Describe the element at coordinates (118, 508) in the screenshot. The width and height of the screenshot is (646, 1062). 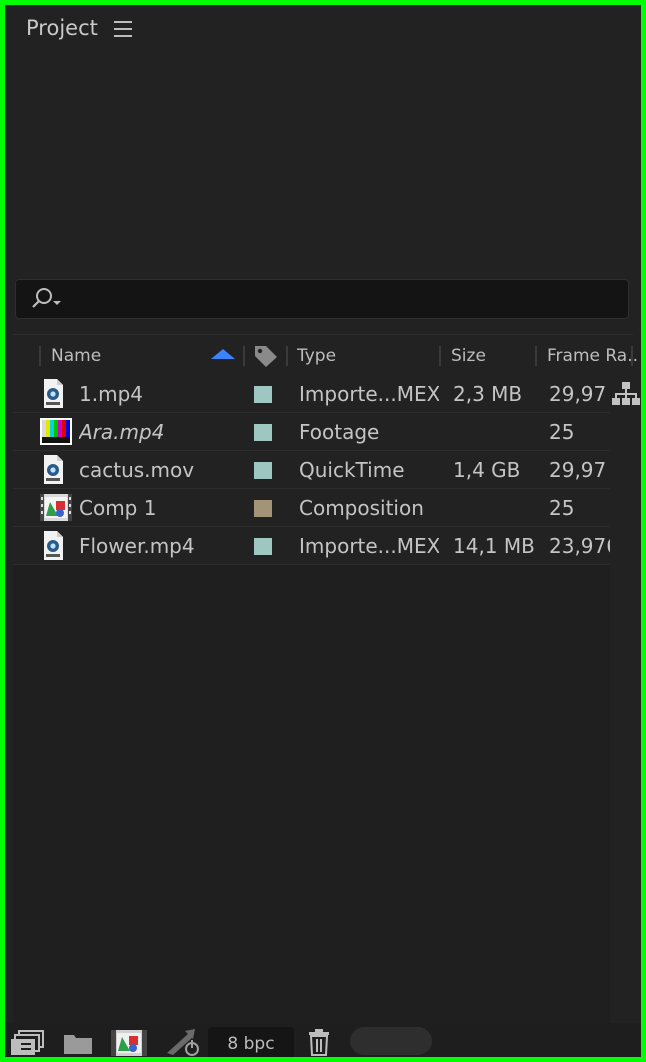
I see `item-name: Comp 1` at that location.